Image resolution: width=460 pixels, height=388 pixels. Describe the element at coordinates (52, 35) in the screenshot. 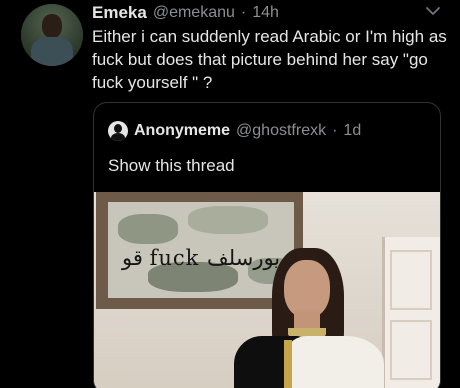

I see `author-avatar` at that location.